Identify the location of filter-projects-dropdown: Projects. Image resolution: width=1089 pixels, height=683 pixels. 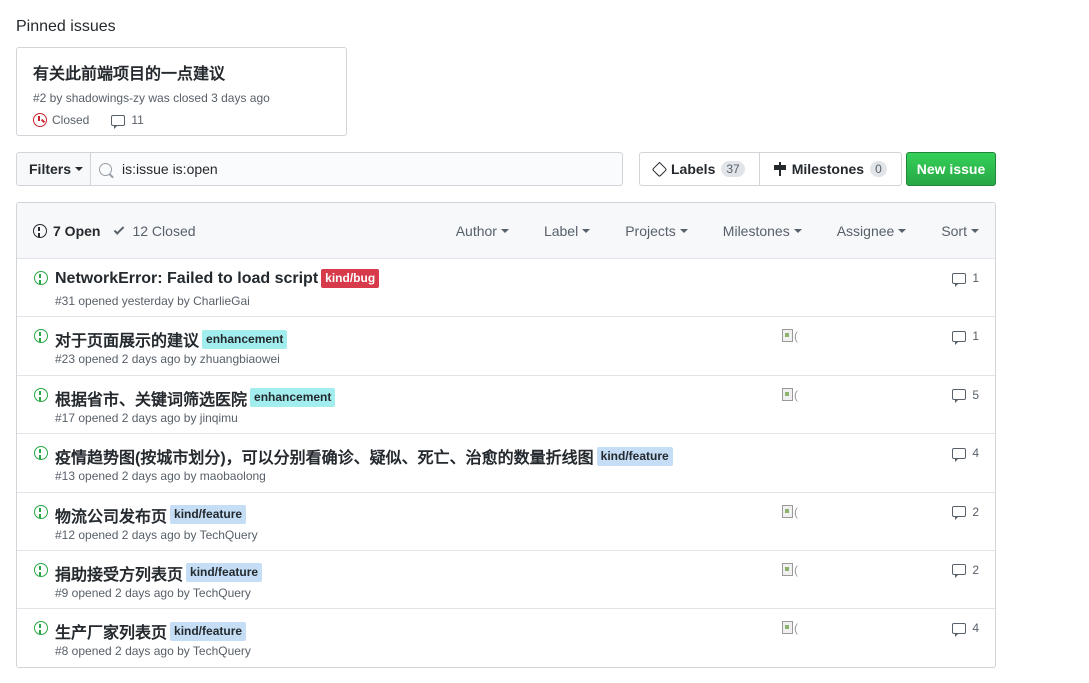
(656, 231).